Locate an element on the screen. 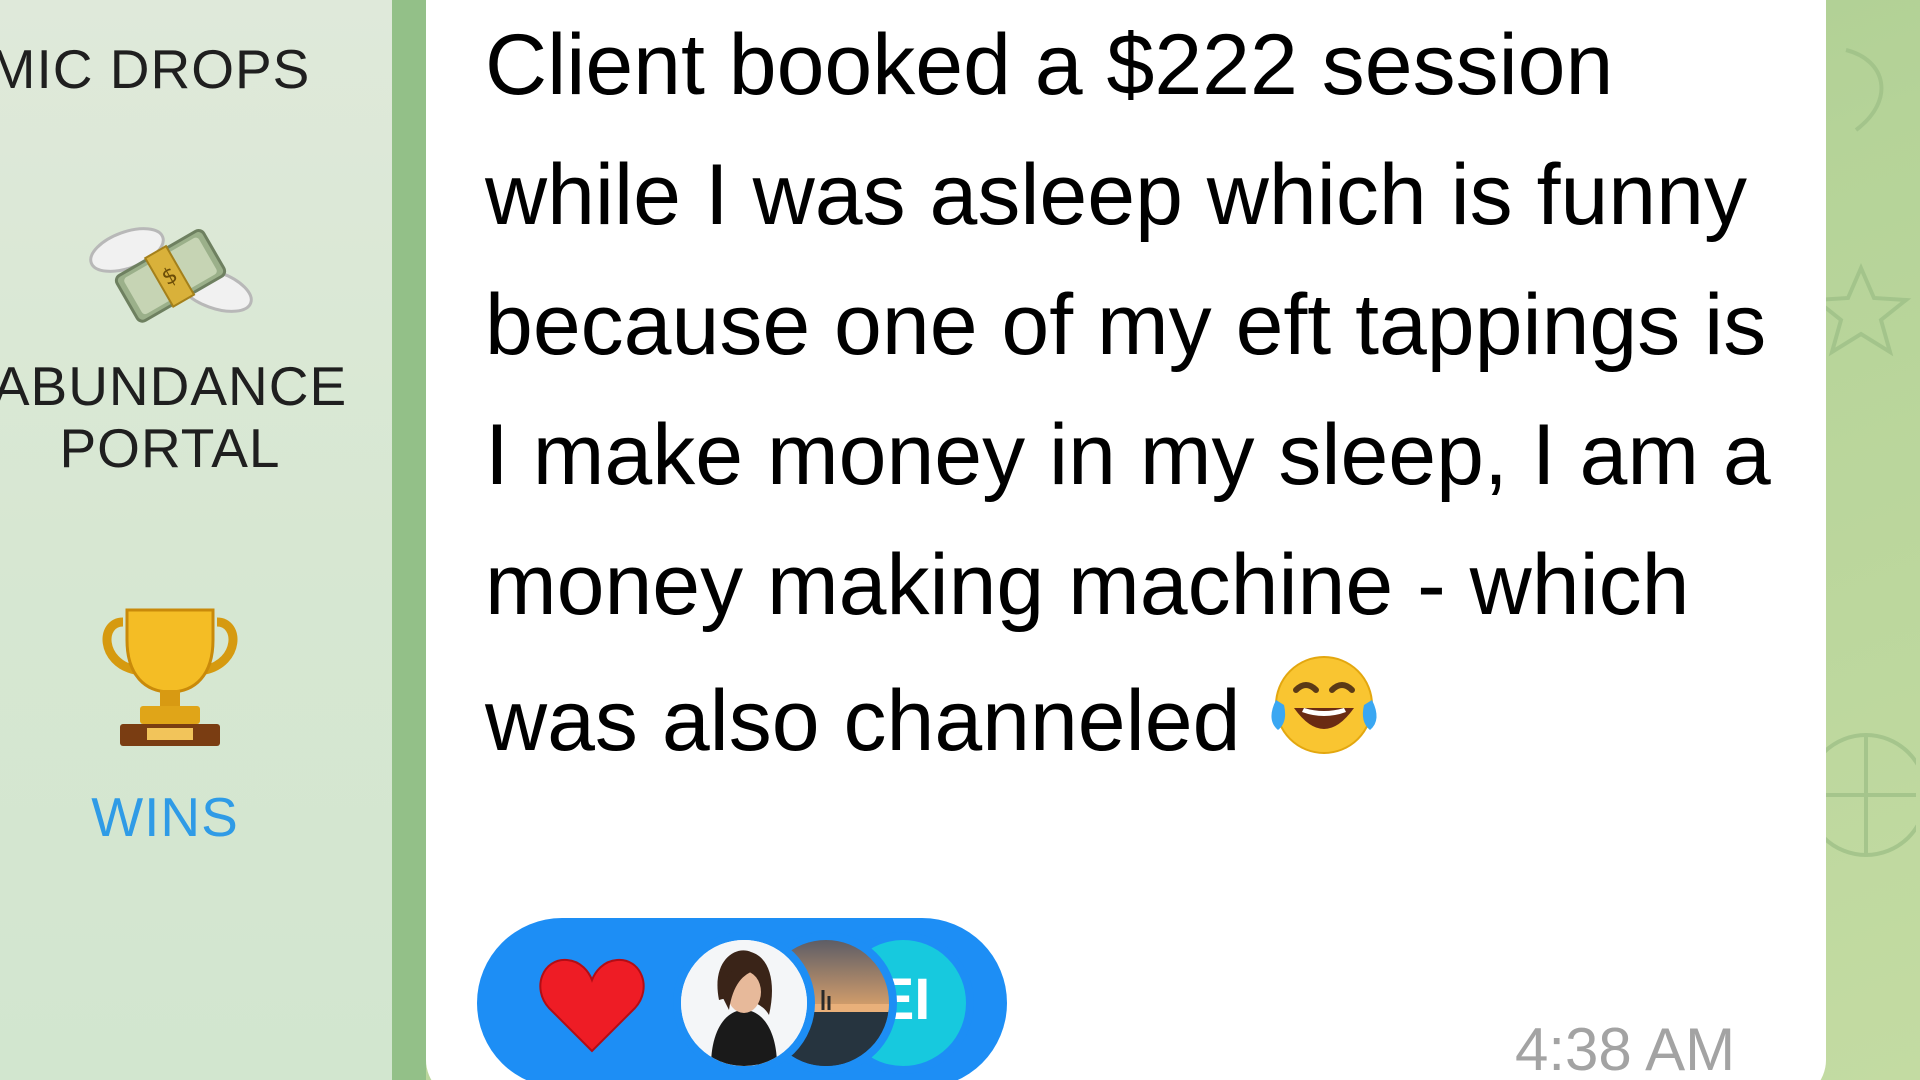  background-doodle-icon is located at coordinates (1864, 90).